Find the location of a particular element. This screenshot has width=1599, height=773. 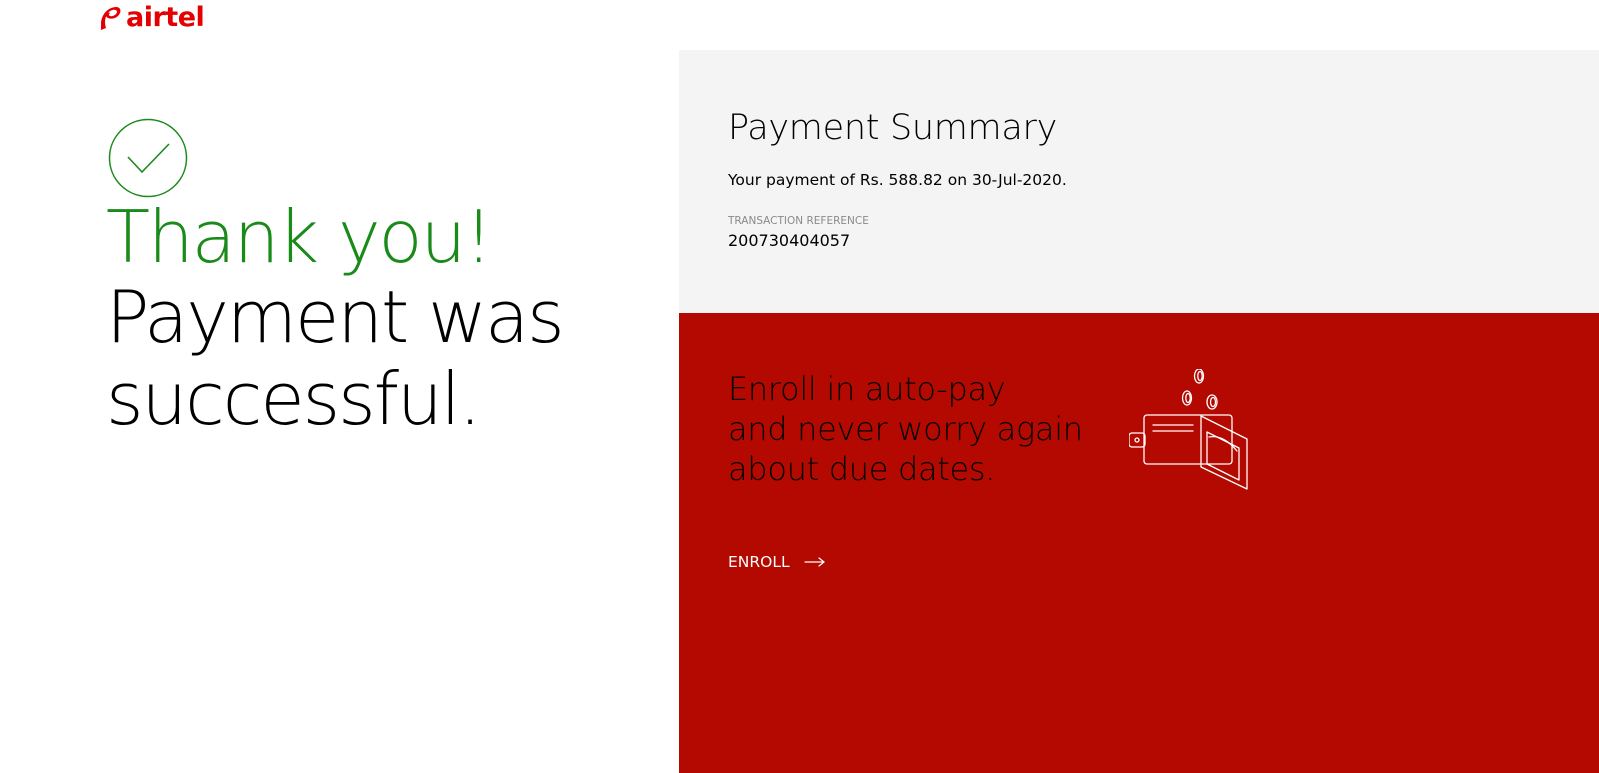

airtel-logo: airtel is located at coordinates (151, 17).